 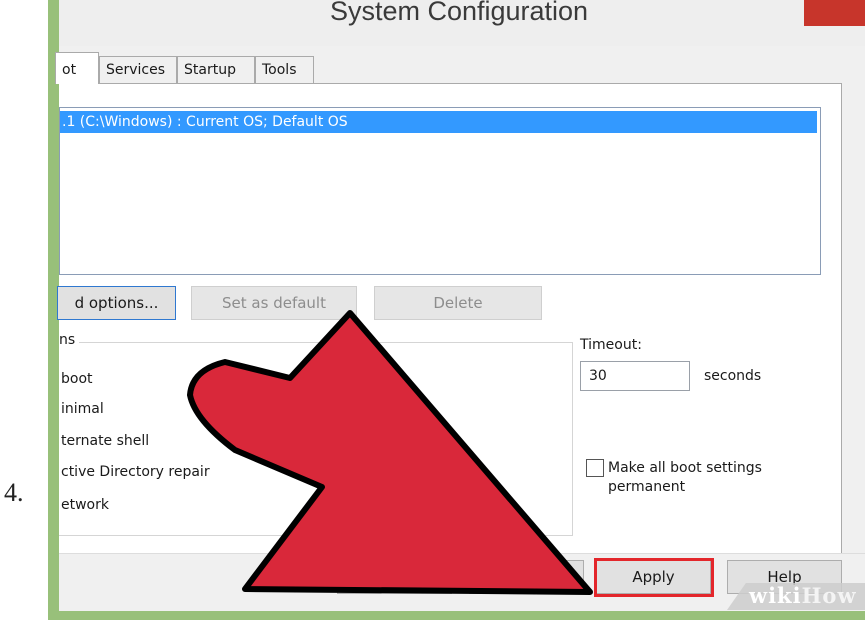 I want to click on tab-startup: Startup, so click(x=216, y=69).